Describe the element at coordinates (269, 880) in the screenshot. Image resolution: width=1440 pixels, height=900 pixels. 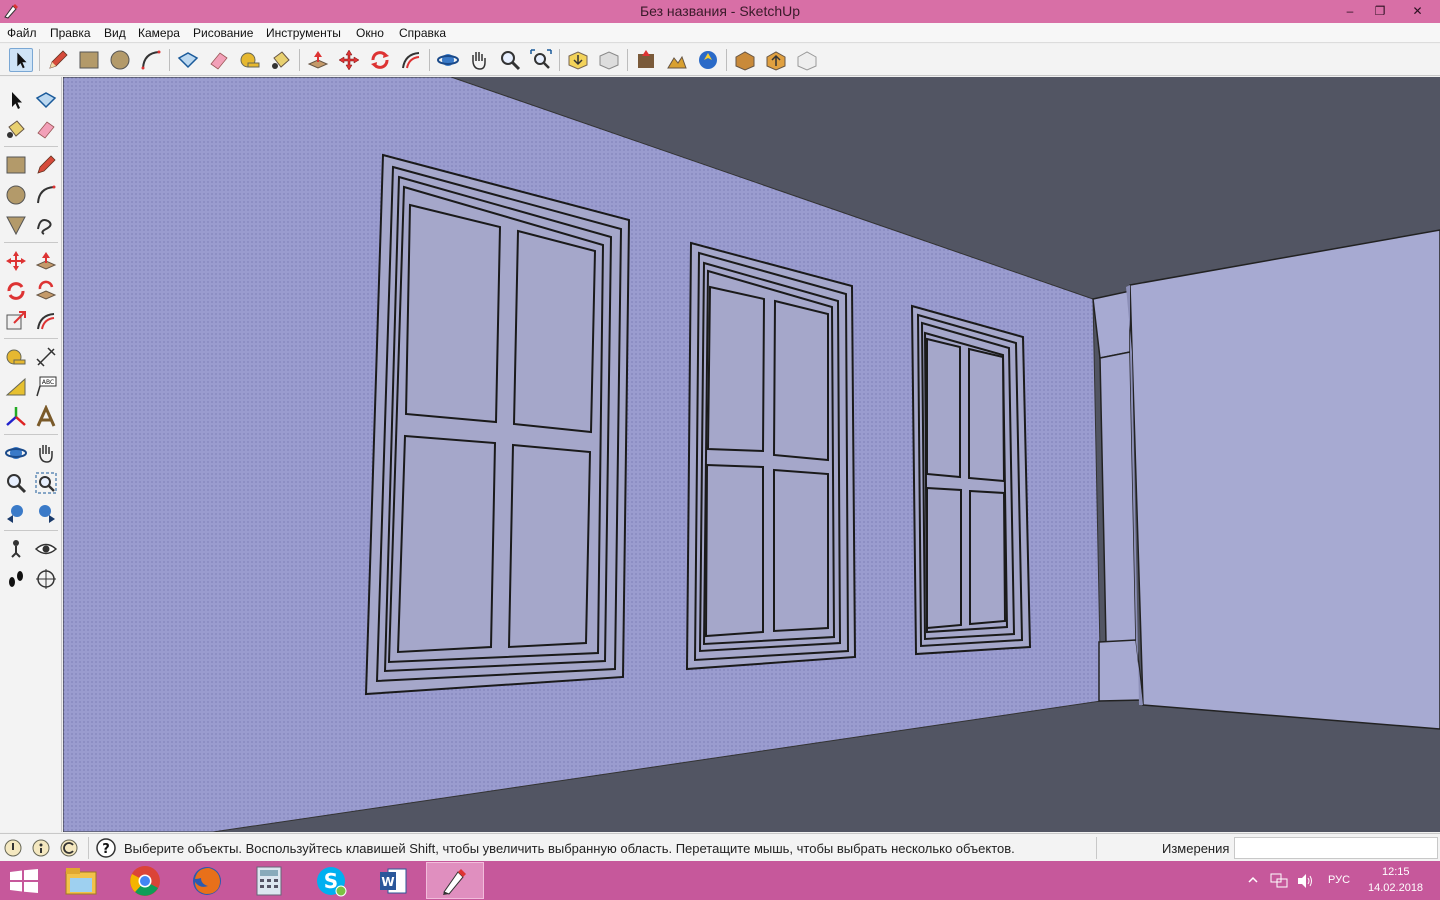
I see `taskbar-calculator` at that location.